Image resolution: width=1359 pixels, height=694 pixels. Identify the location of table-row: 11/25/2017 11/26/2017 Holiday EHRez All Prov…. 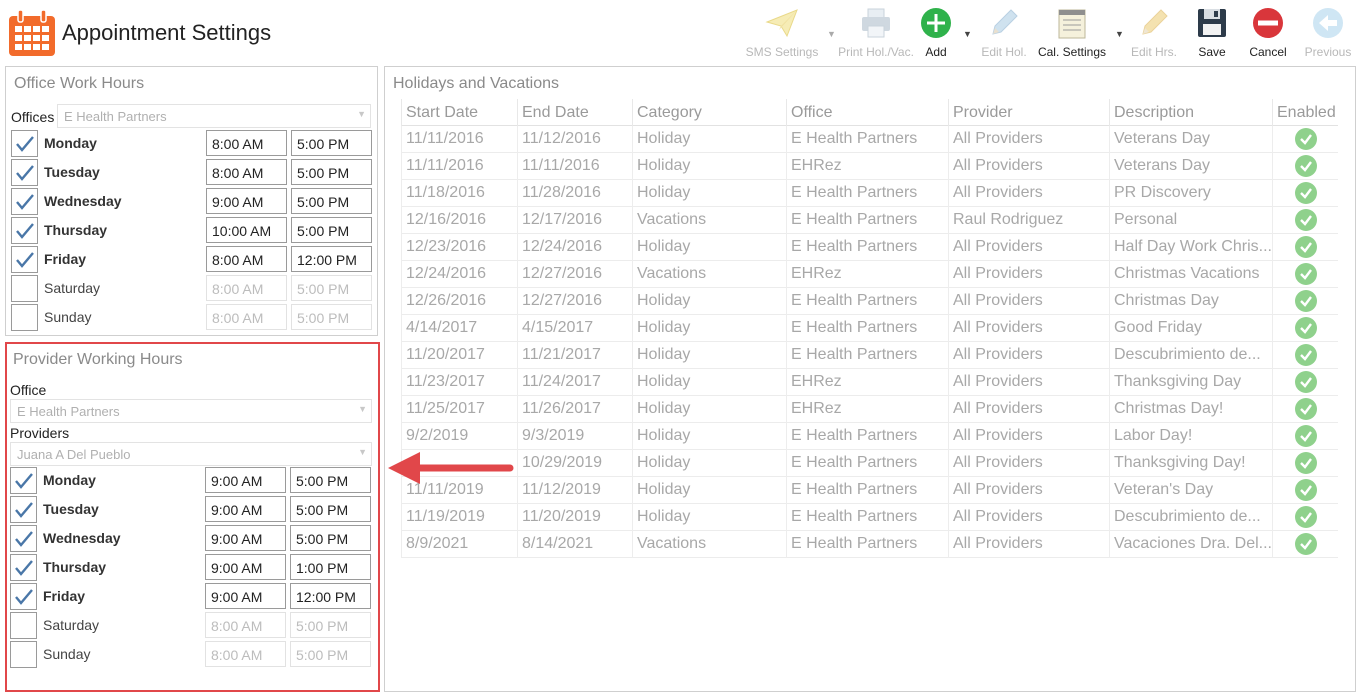
(869, 409).